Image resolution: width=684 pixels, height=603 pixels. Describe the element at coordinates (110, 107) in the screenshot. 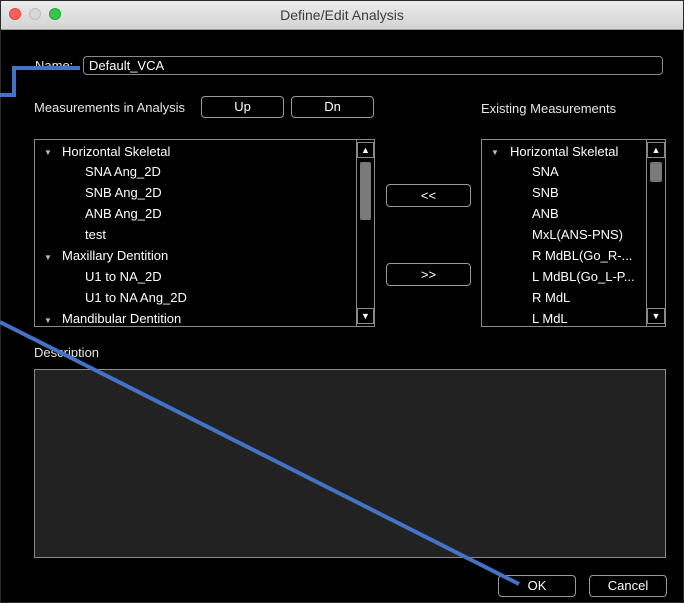

I see `measurements-in-analysis-label: Measurements in Analysis` at that location.